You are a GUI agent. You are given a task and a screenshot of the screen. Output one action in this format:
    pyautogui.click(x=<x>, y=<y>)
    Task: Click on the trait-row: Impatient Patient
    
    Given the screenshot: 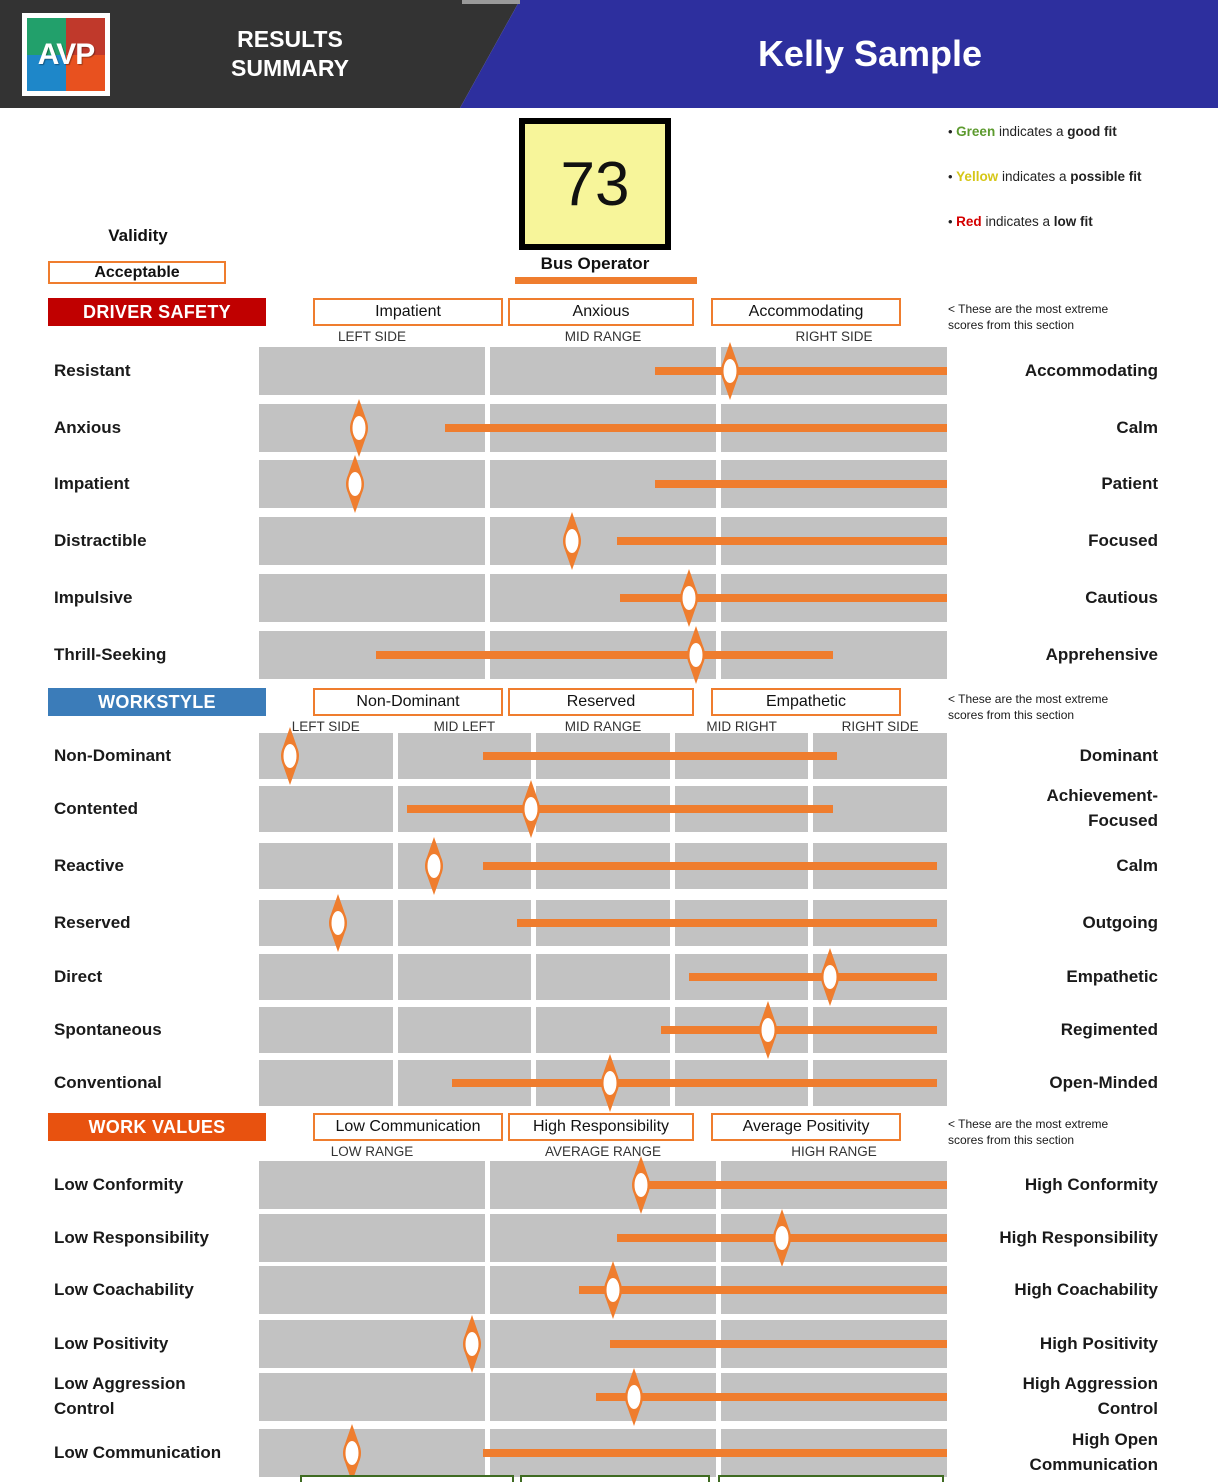 What is the action you would take?
    pyautogui.click(x=609, y=484)
    